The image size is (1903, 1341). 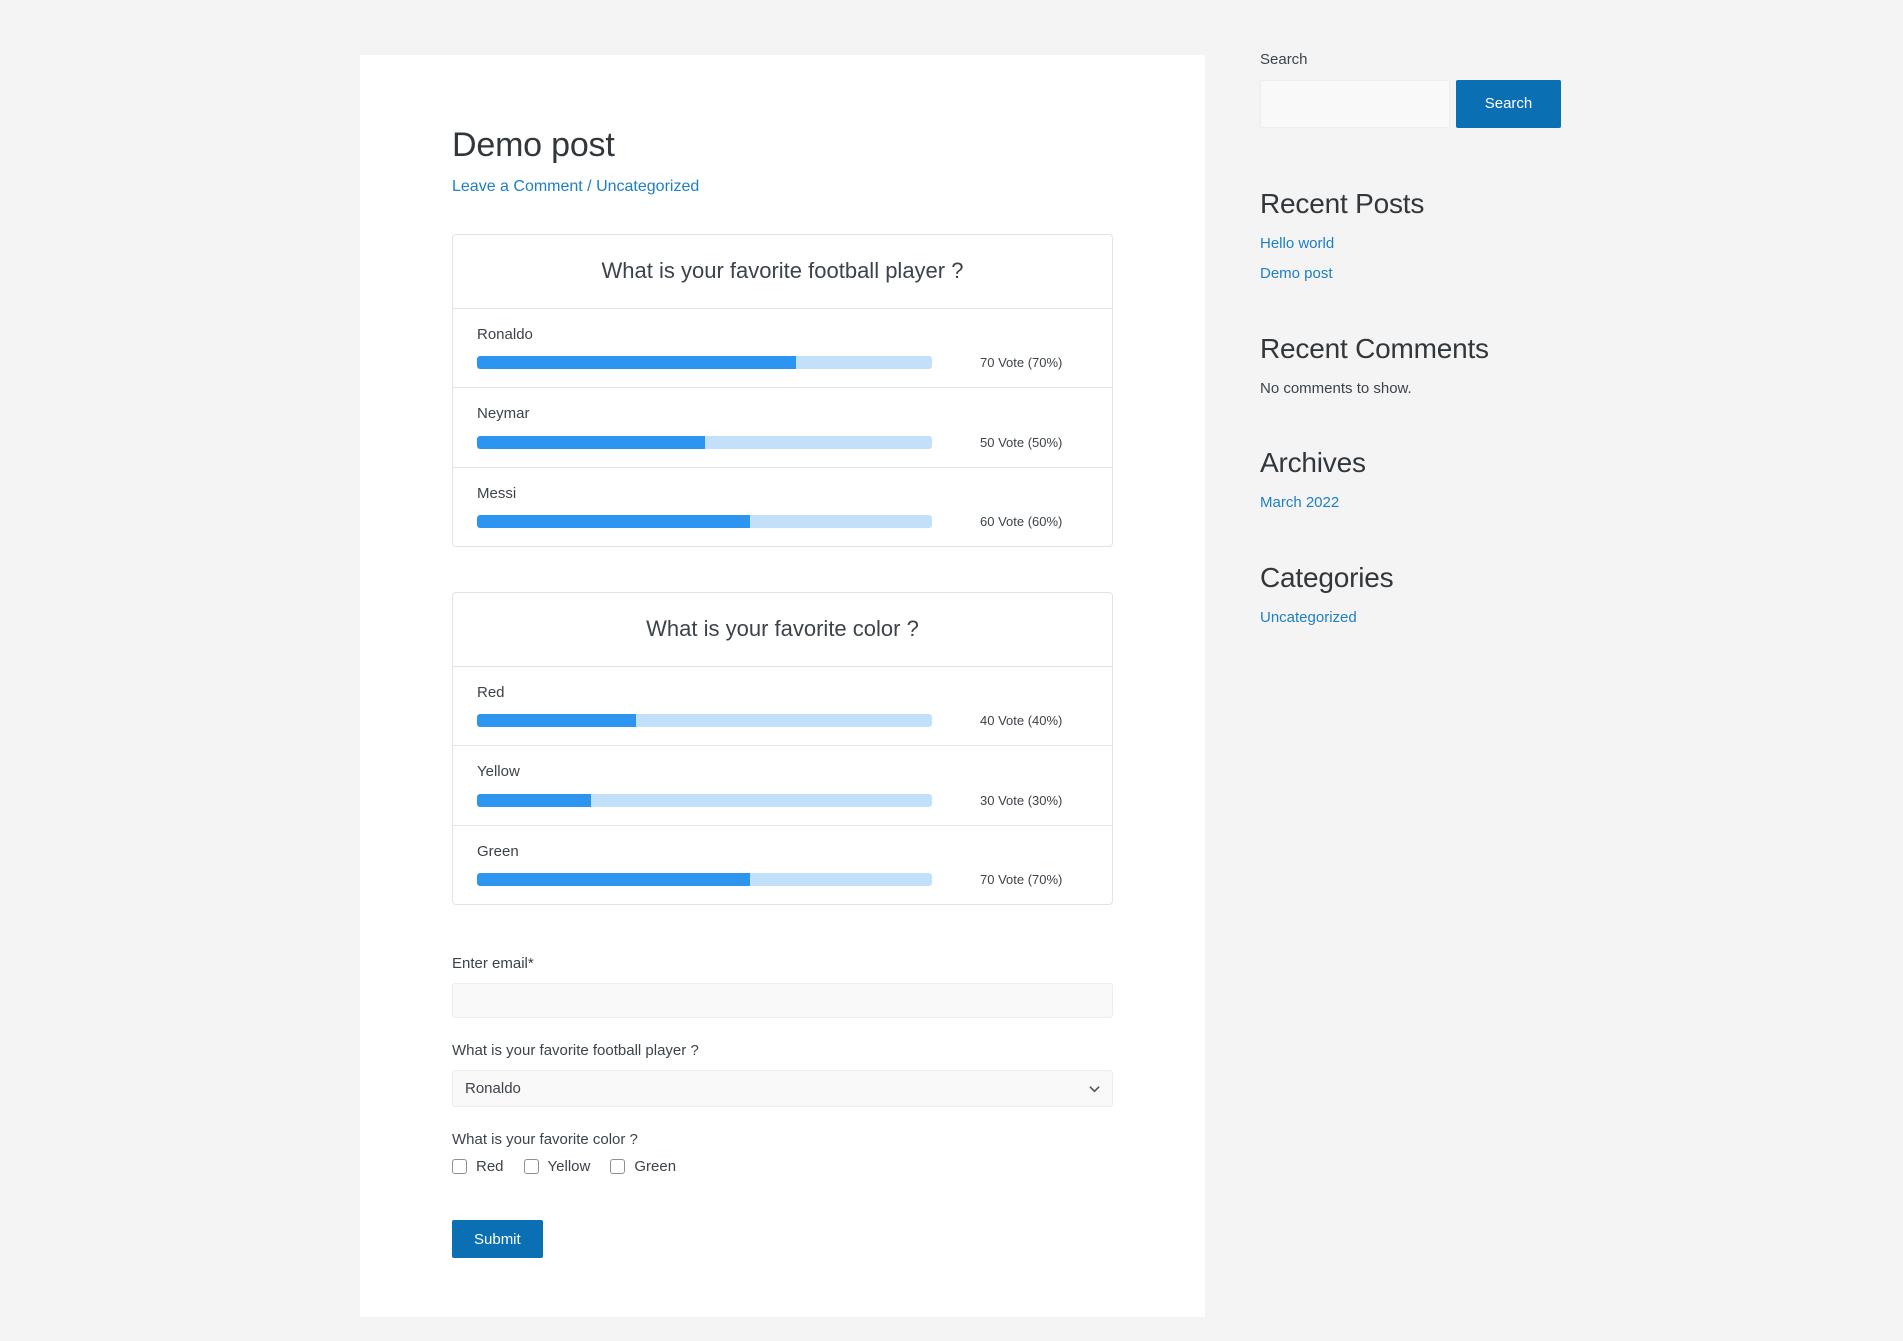 I want to click on checkbox-label: Red, so click(x=490, y=1167).